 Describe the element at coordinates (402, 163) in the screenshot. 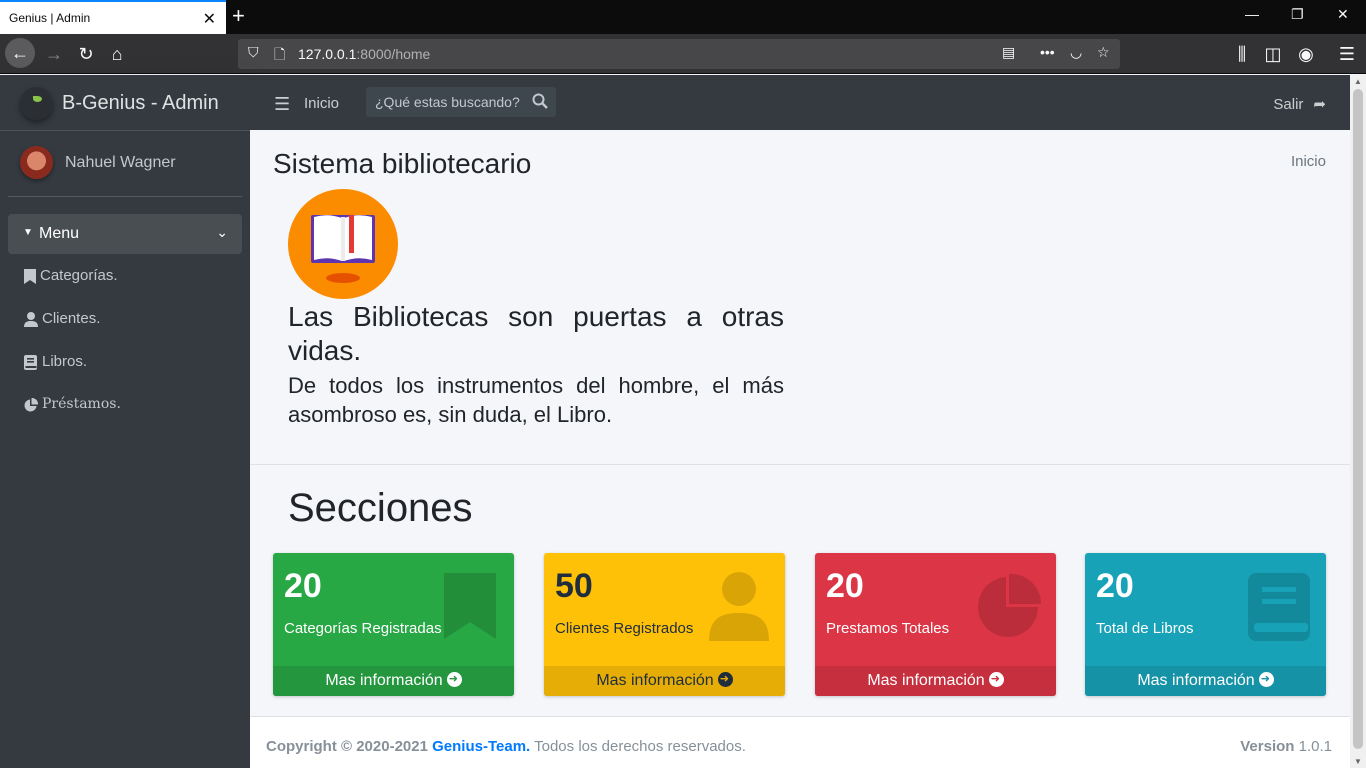

I see `page-title: Sistema bibliotecario` at that location.